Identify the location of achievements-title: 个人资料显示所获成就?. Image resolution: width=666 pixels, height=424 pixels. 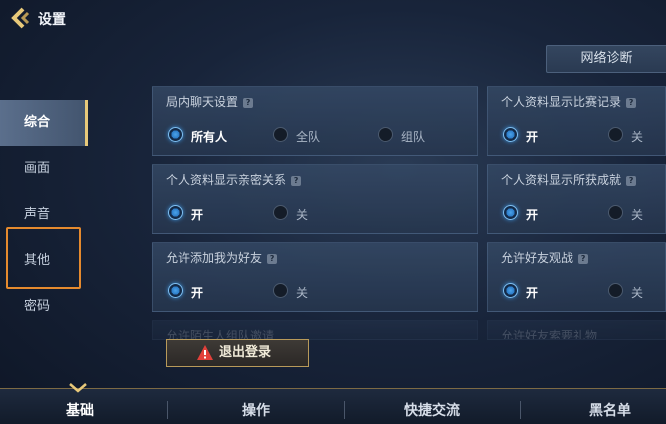
(569, 179).